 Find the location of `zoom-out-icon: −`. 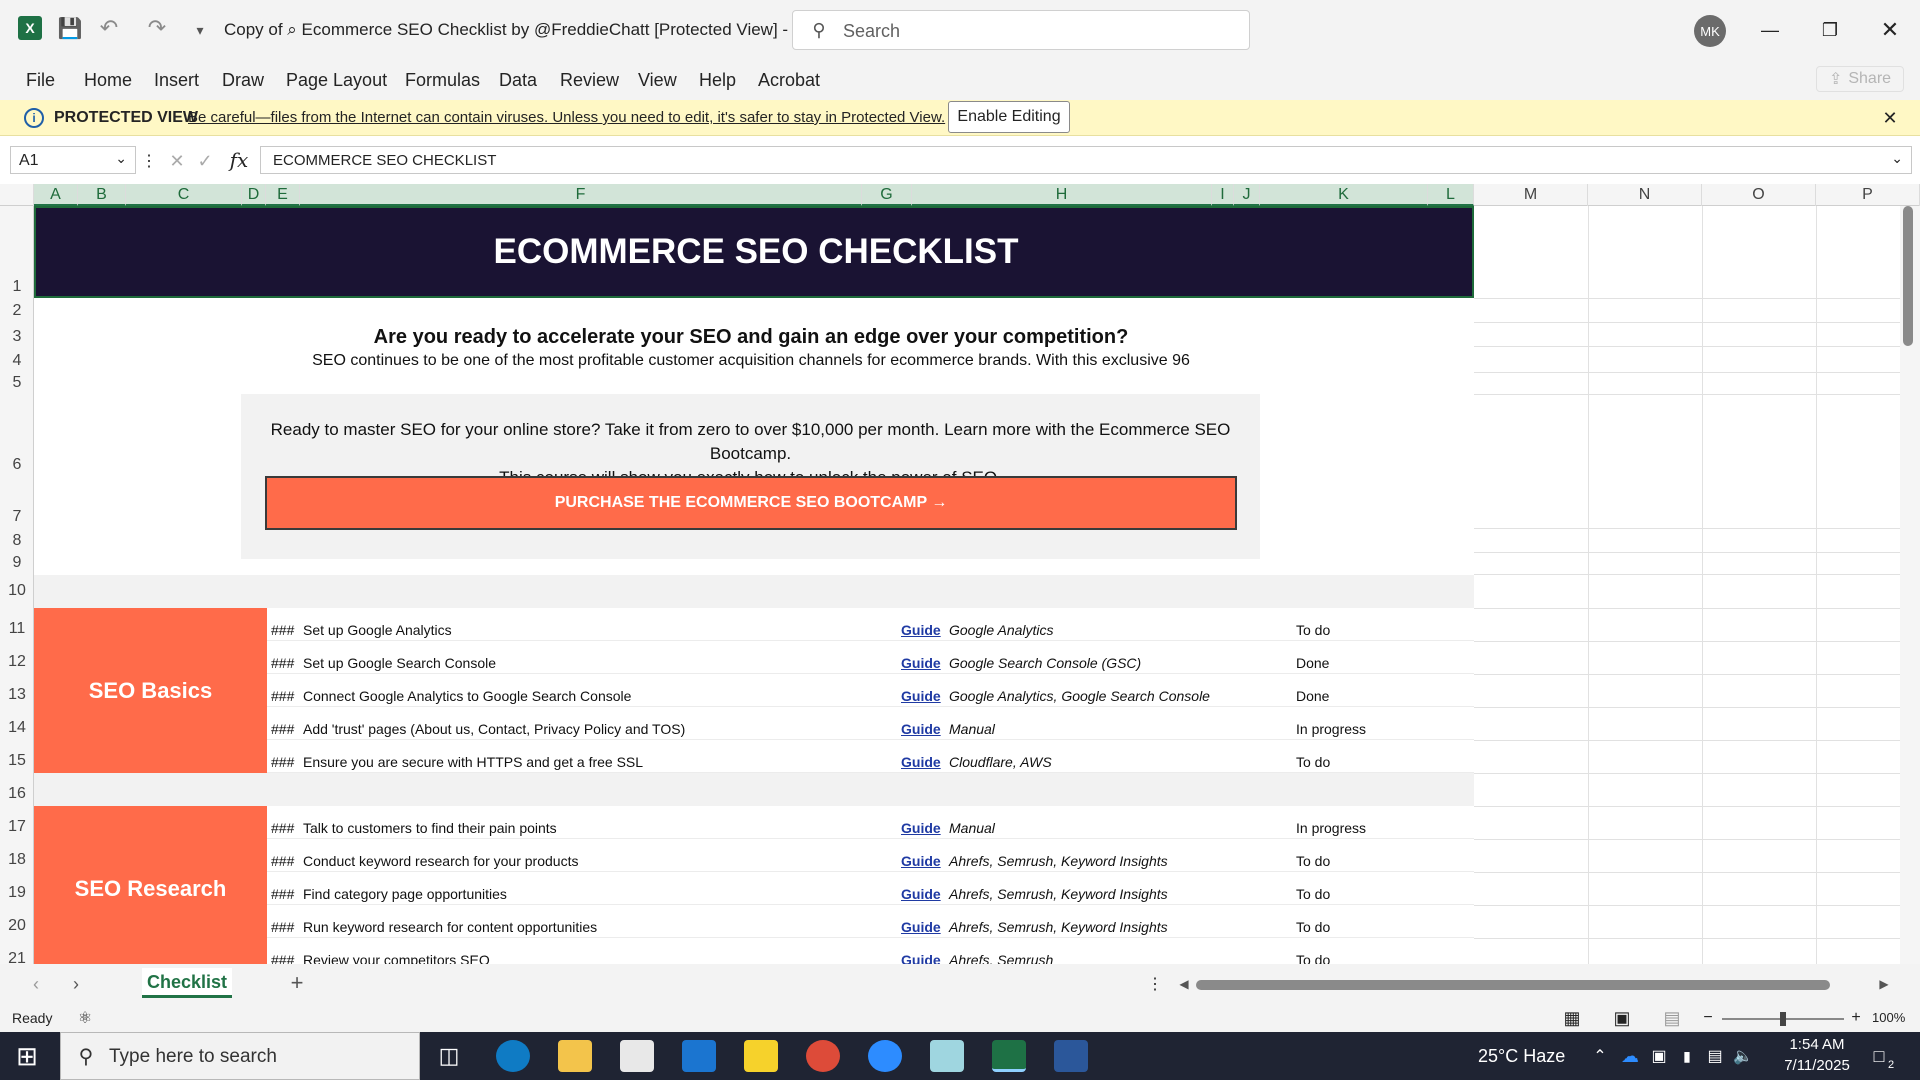

zoom-out-icon: − is located at coordinates (1708, 1018).